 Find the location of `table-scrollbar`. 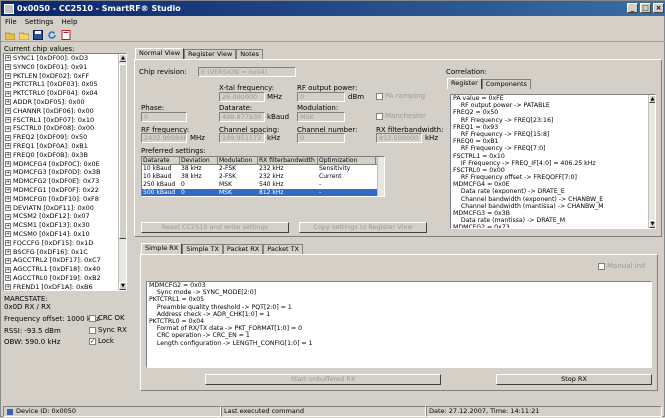

table-scrollbar is located at coordinates (380, 176).